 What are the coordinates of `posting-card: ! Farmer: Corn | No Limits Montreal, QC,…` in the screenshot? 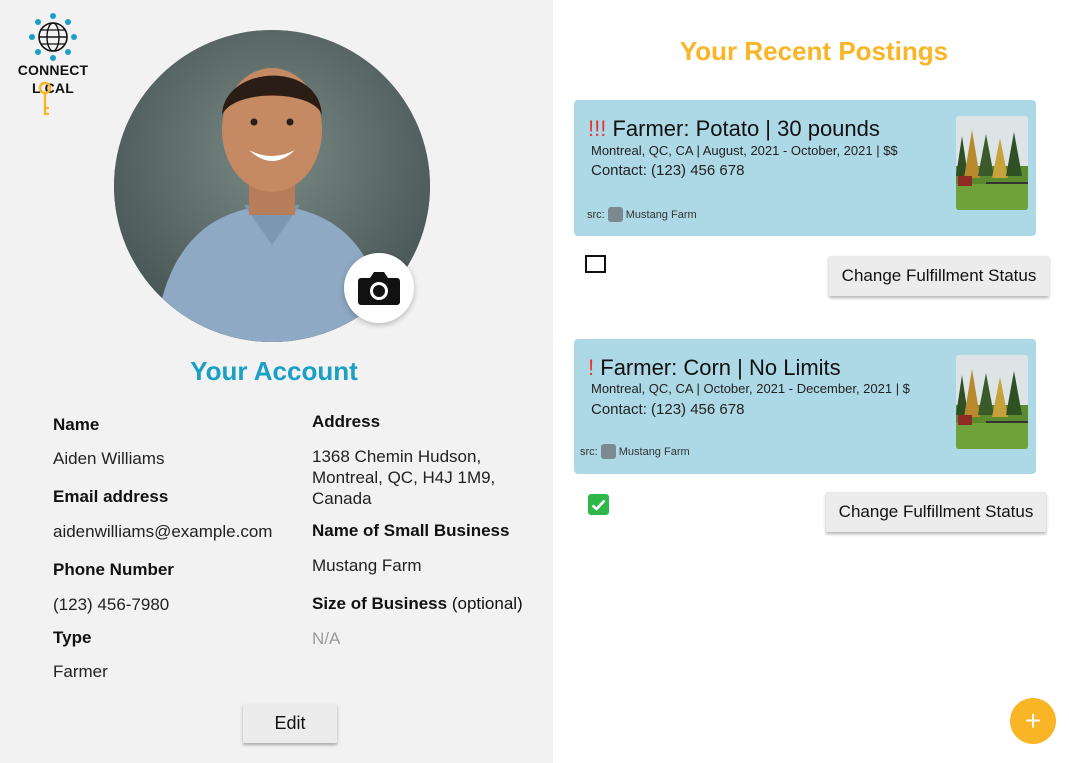 It's located at (805, 406).